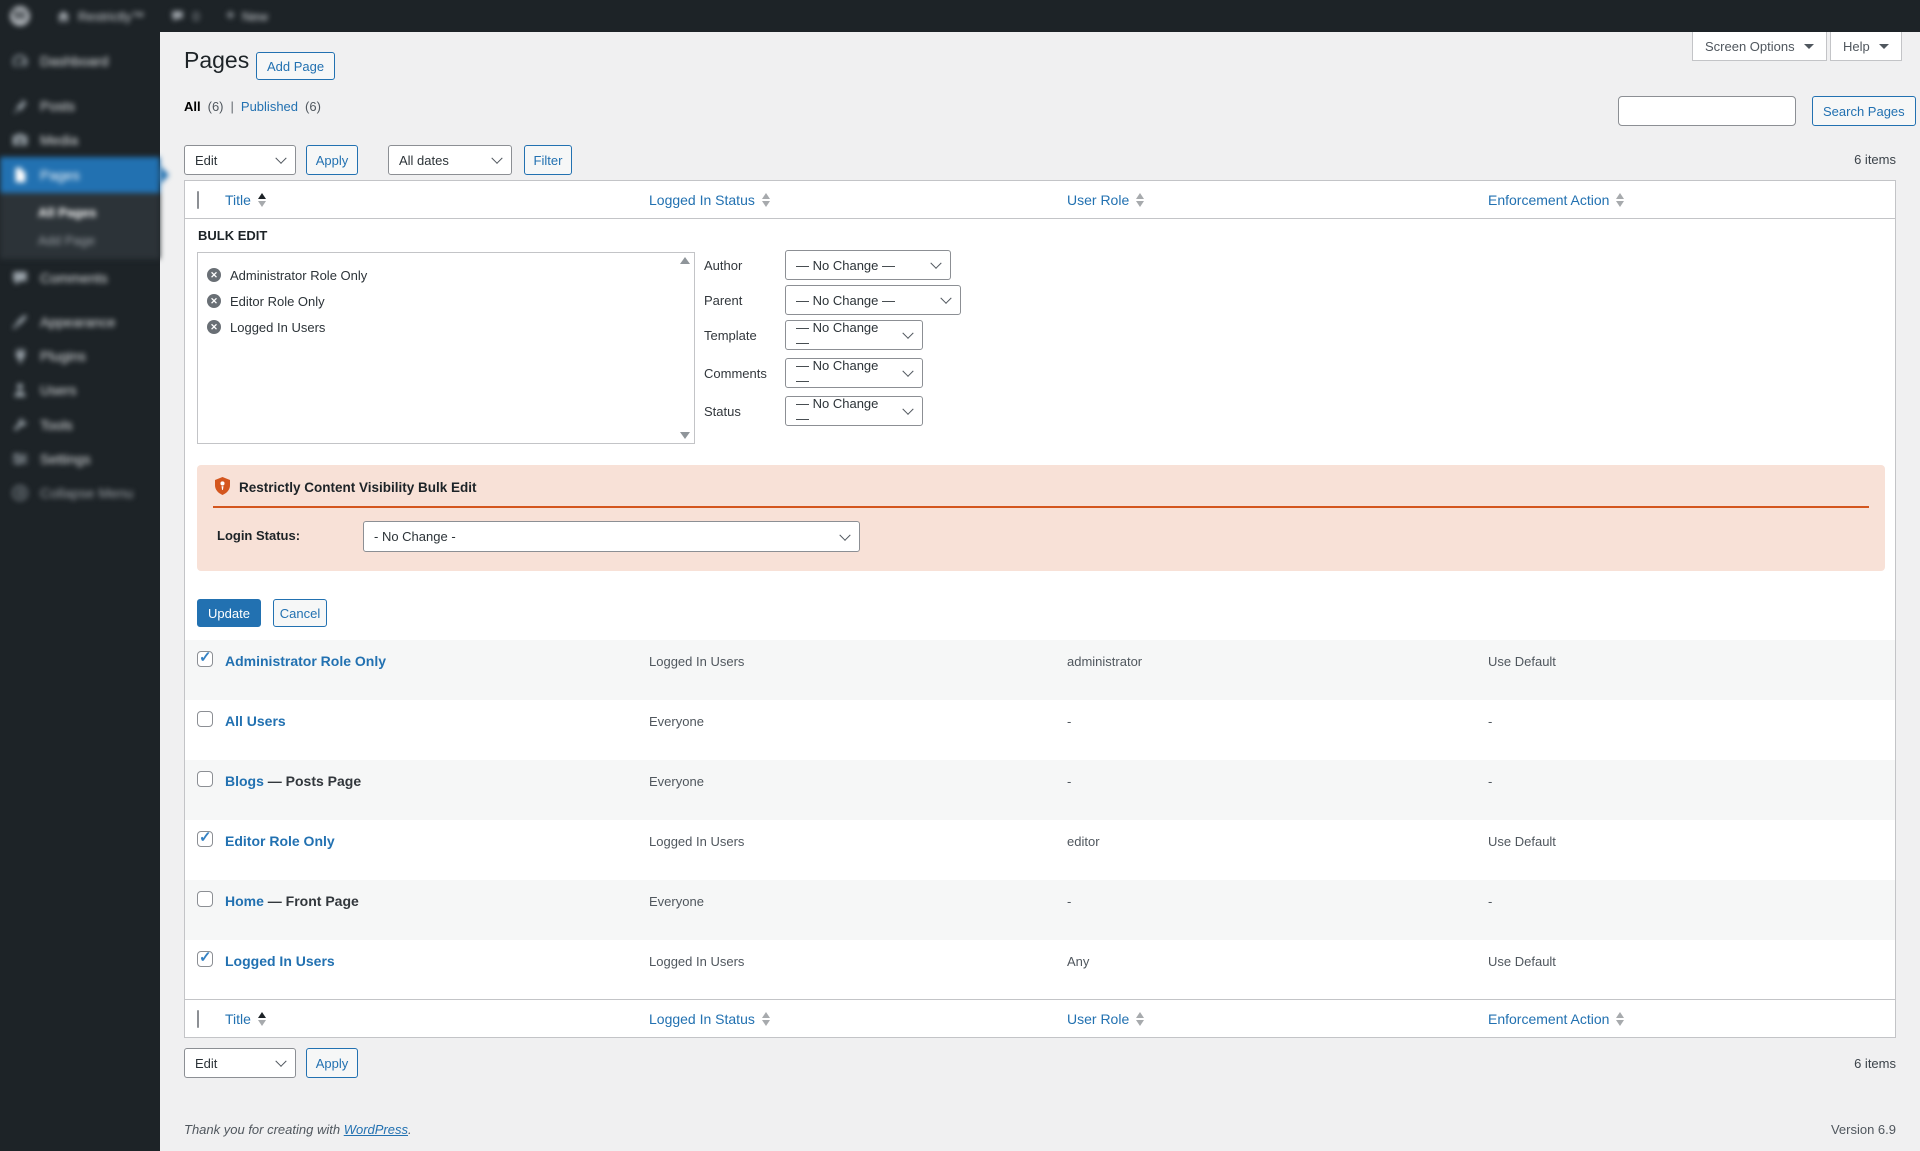 The width and height of the screenshot is (1920, 1151). I want to click on sidebar-item-plugins: Plugins, so click(80, 356).